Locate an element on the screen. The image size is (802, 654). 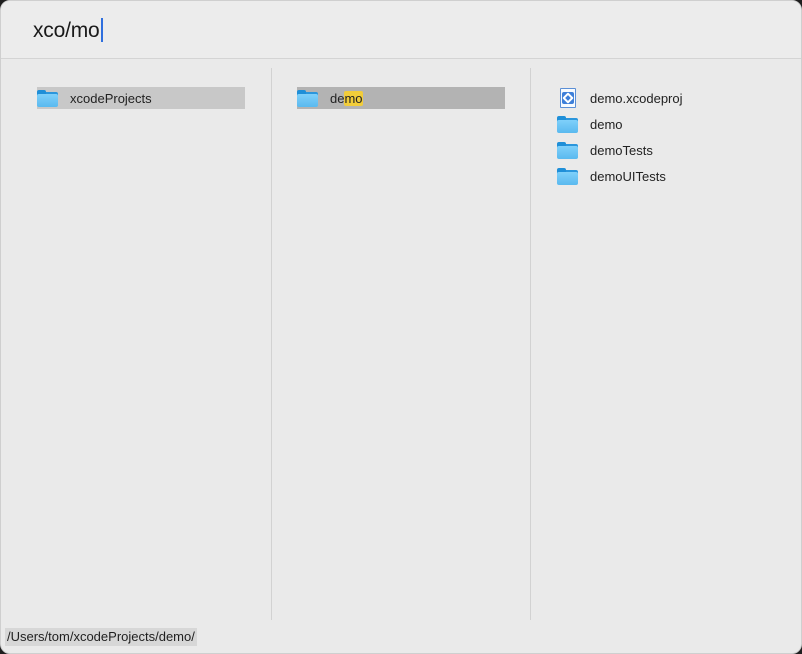
list-item-demo-xcodeproj: demo.xcodeproj is located at coordinates (668, 98).